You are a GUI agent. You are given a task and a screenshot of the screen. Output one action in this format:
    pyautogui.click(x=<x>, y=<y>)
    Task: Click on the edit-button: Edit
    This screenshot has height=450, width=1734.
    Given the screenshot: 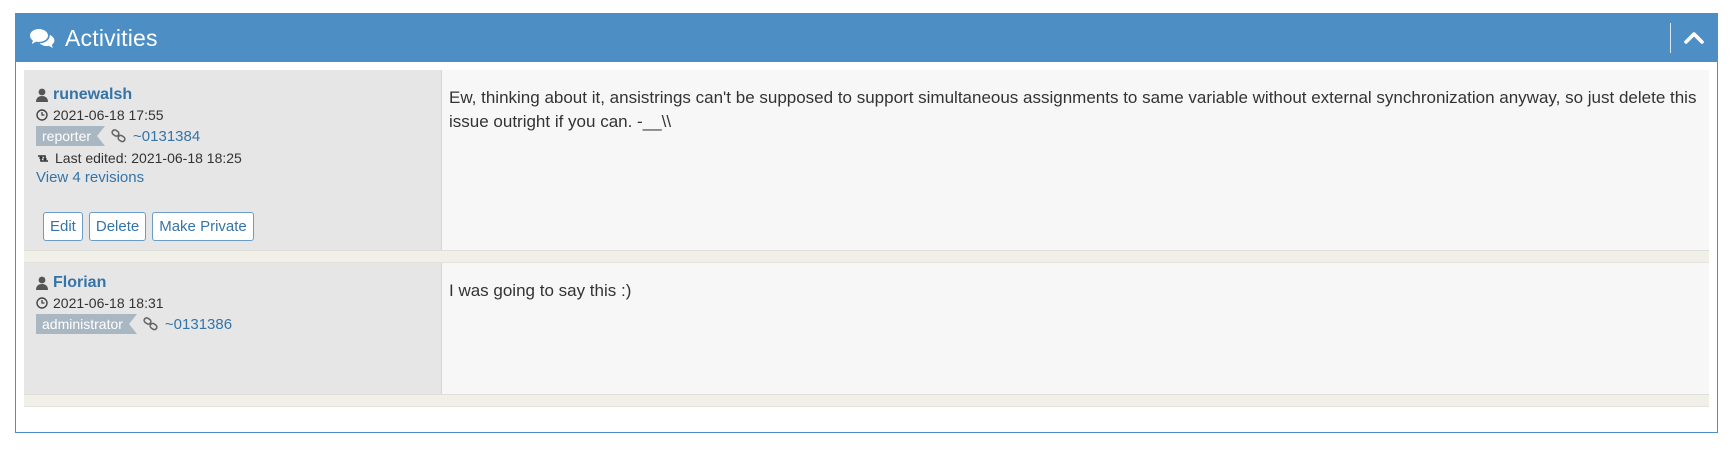 What is the action you would take?
    pyautogui.click(x=63, y=226)
    